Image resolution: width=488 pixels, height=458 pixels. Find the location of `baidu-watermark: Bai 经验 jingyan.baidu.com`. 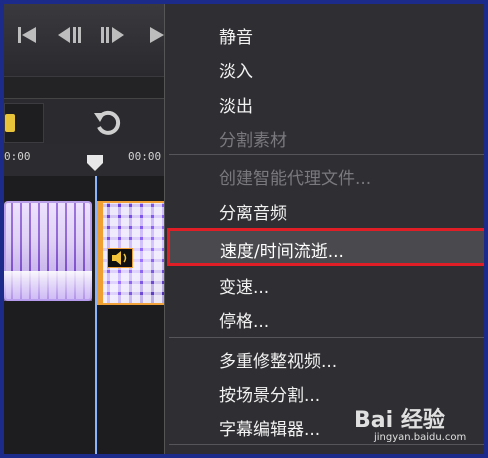

baidu-watermark: Bai 经验 jingyan.baidu.com is located at coordinates (418, 426).